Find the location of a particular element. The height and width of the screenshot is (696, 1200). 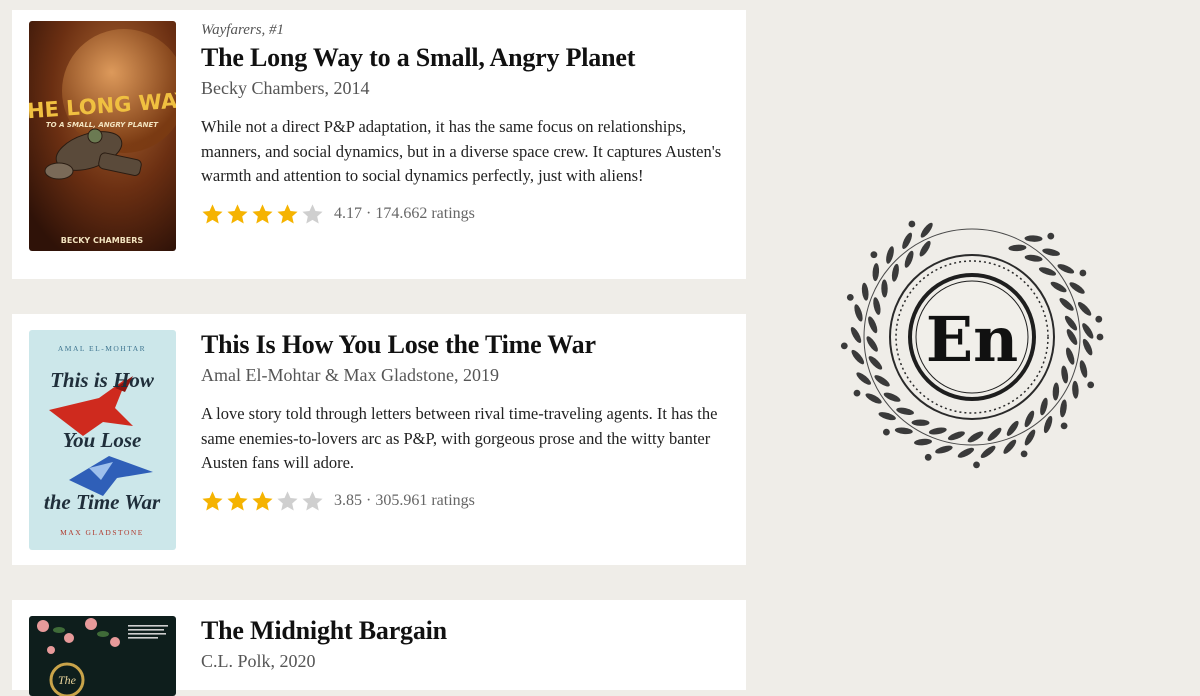

book-title: The Midnight Bargain is located at coordinates (463, 631).